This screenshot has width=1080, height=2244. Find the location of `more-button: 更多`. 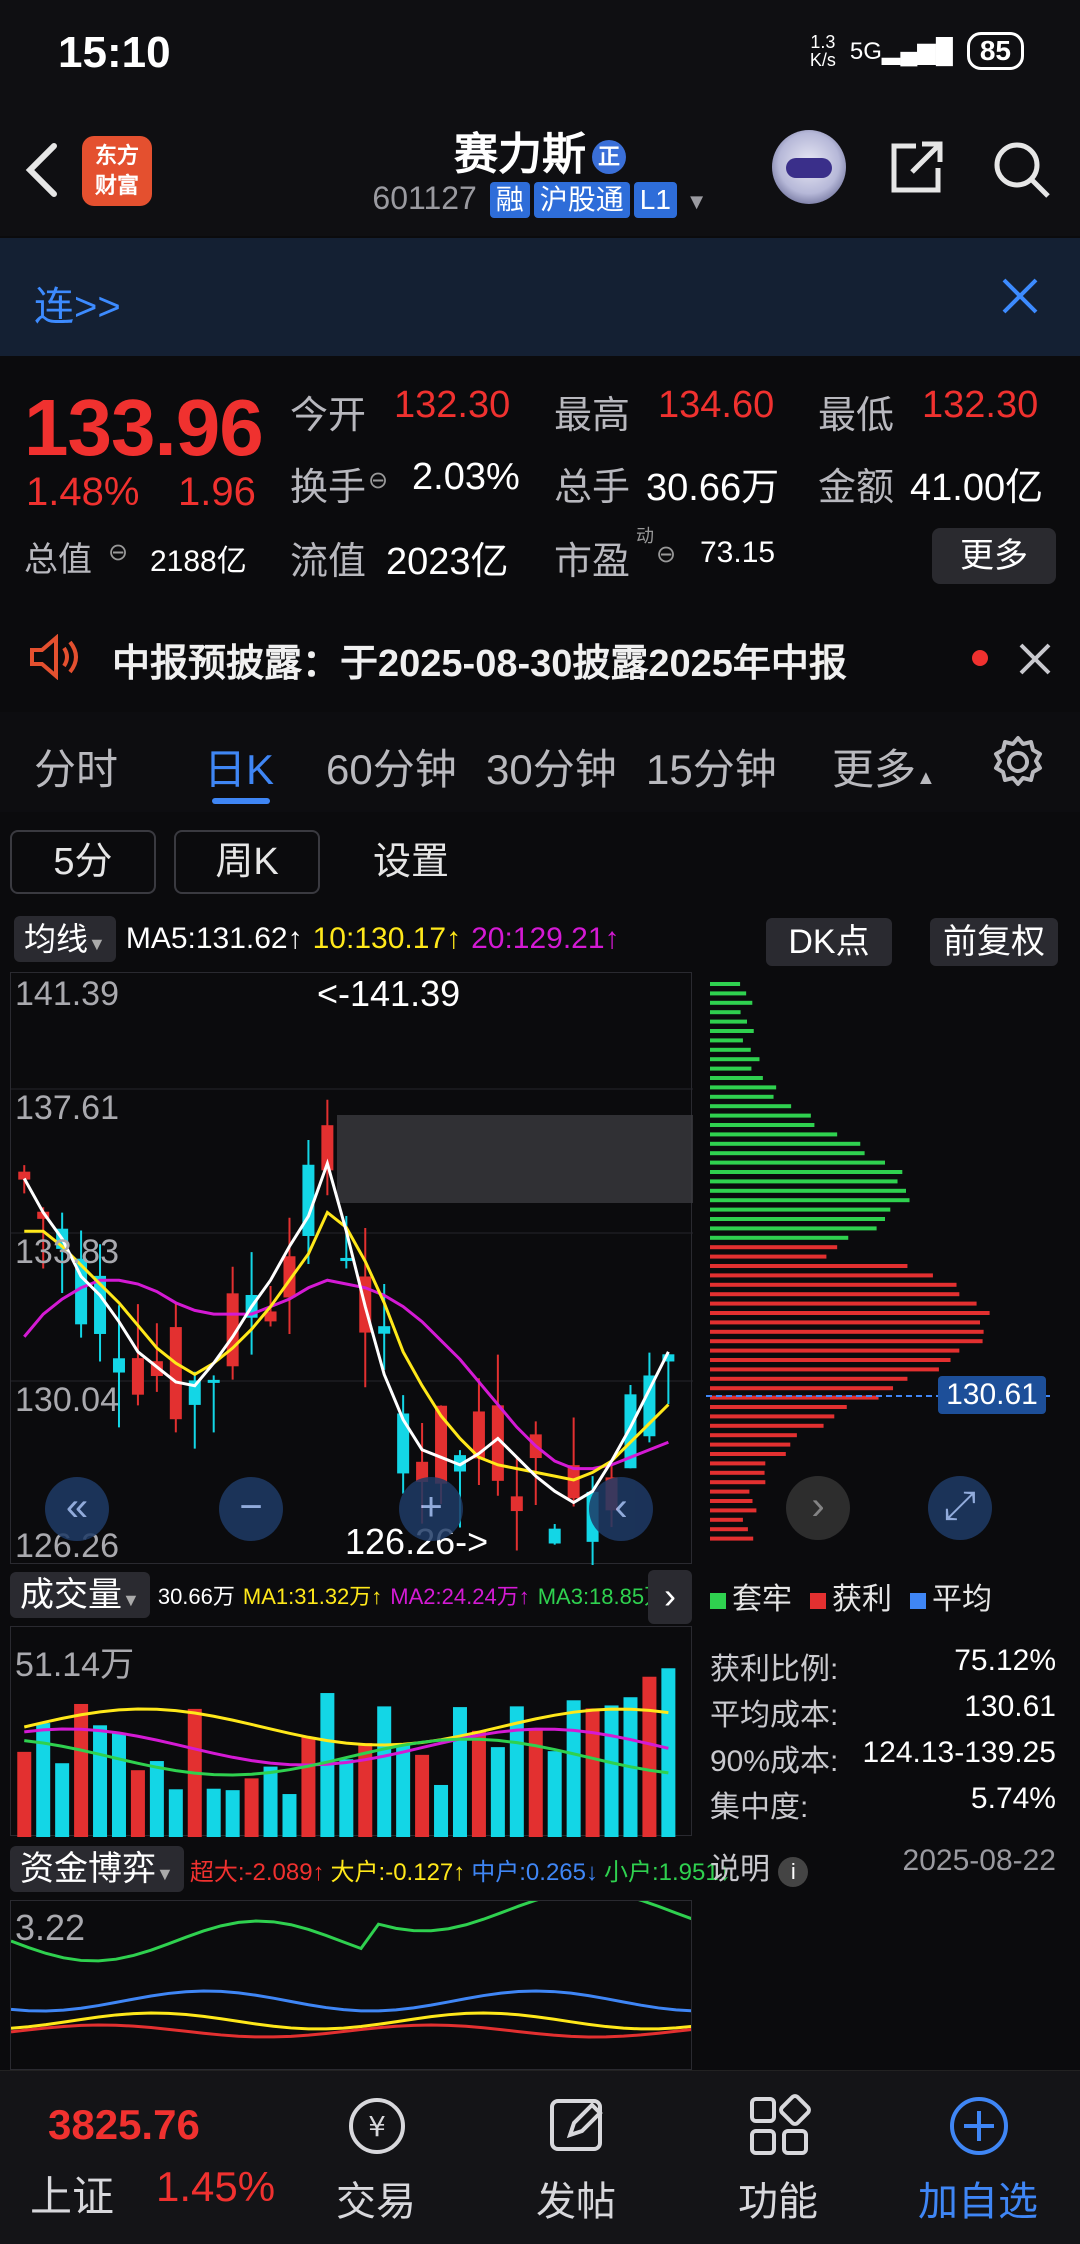

more-button: 更多 is located at coordinates (994, 556).